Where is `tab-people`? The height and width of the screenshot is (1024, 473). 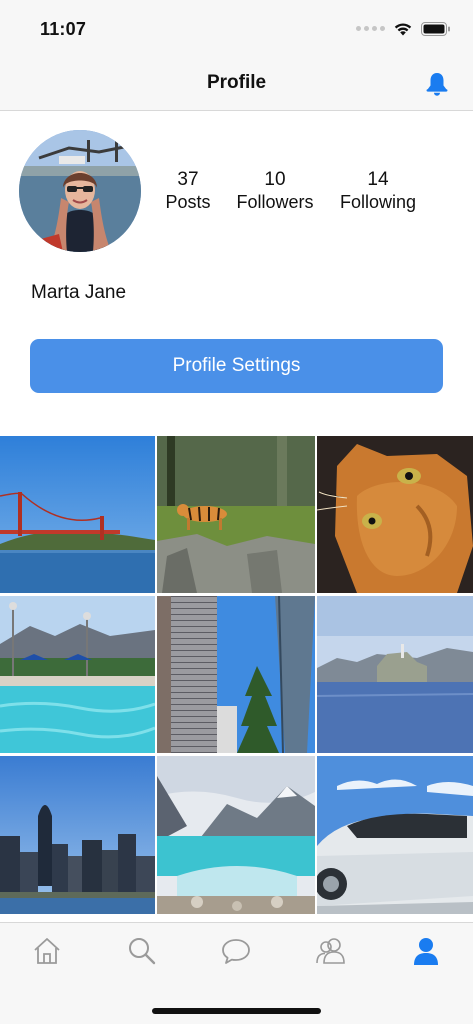
tab-people is located at coordinates (331, 951).